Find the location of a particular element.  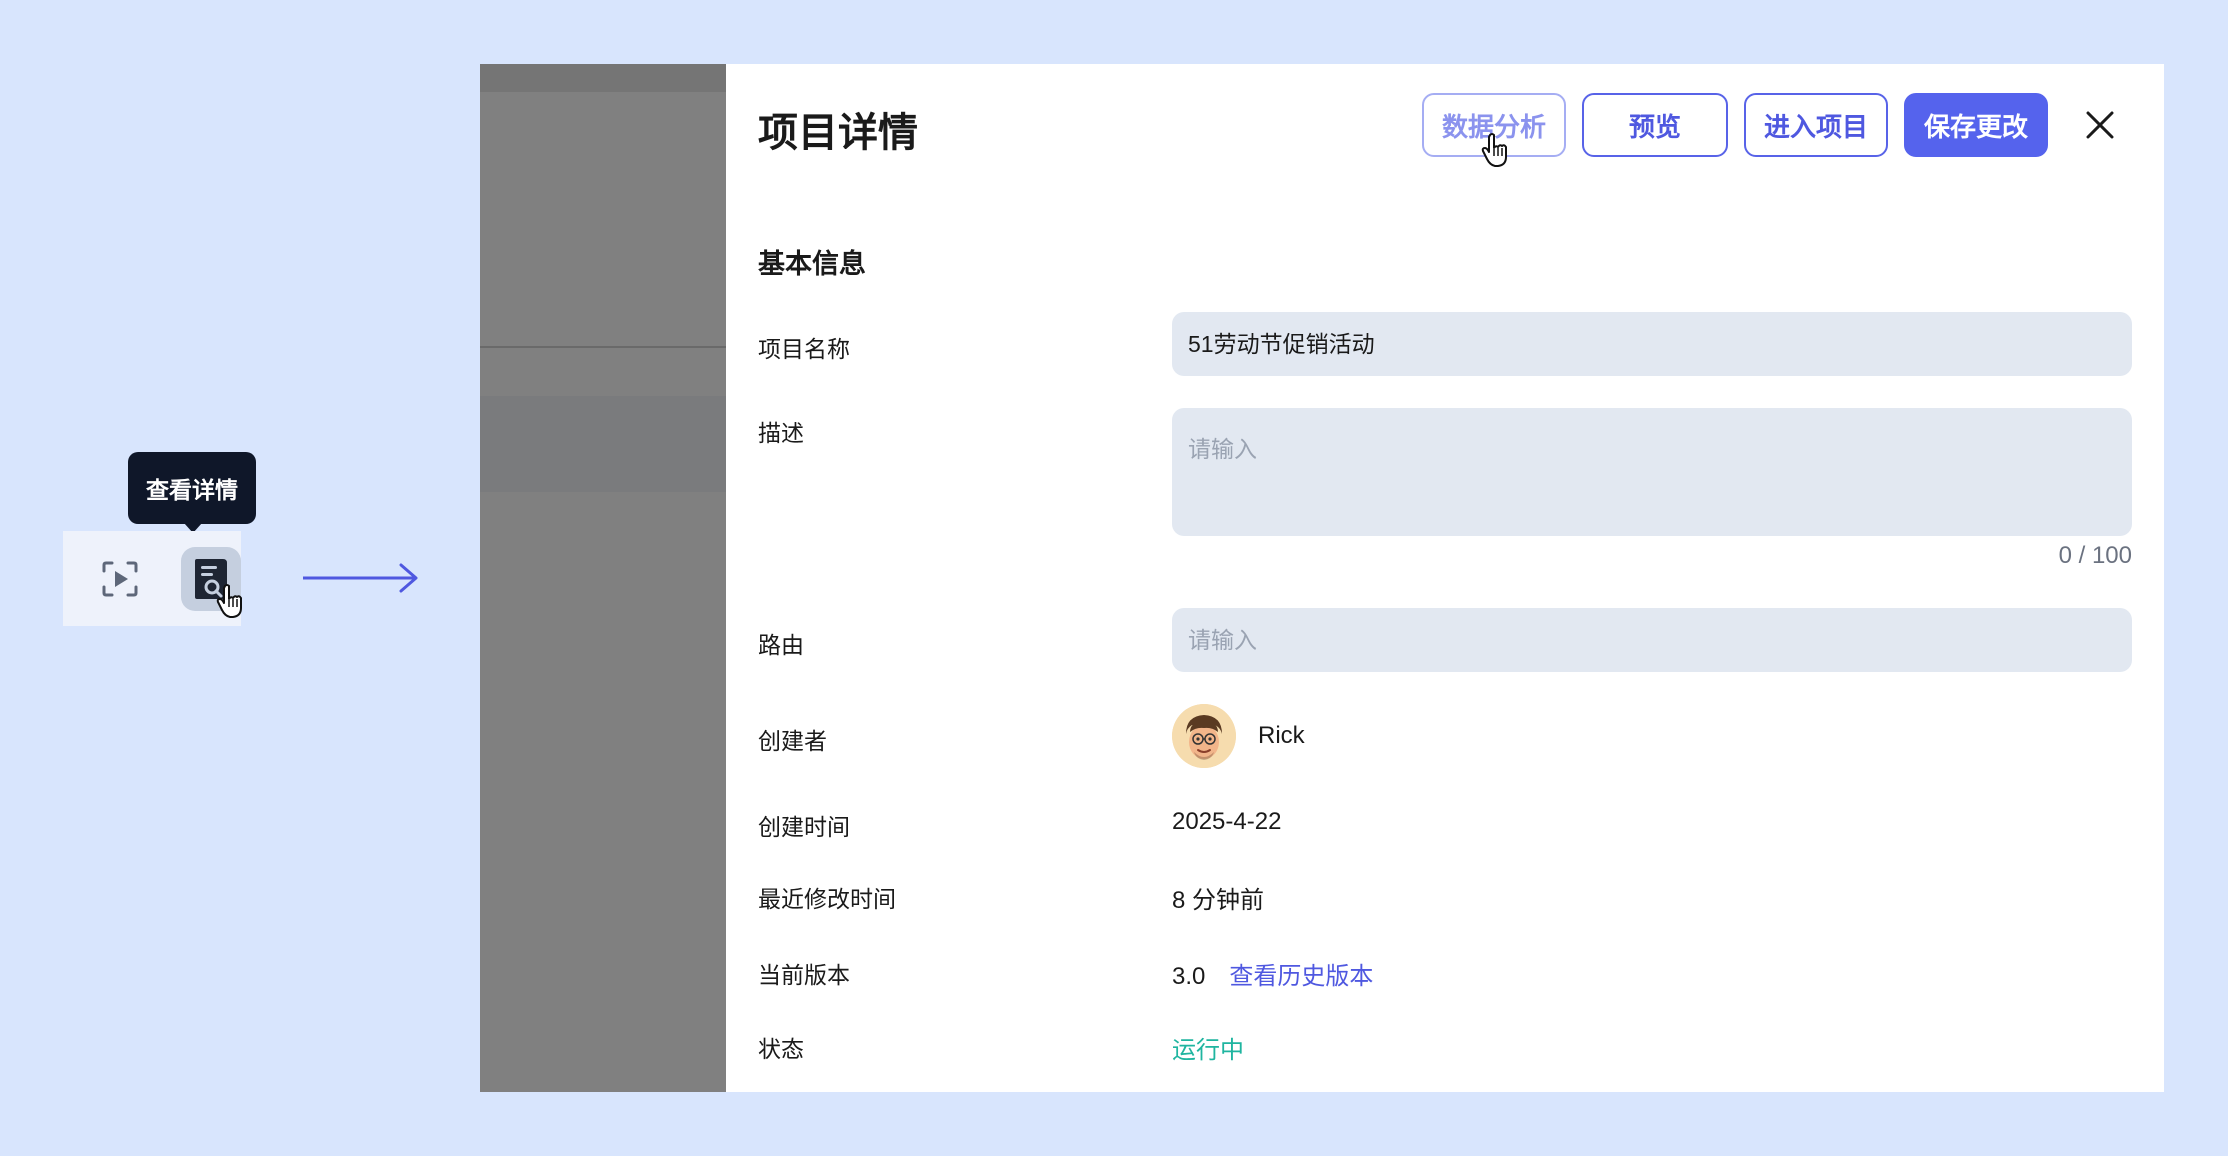

tooltip: 查看详情 is located at coordinates (192, 492).